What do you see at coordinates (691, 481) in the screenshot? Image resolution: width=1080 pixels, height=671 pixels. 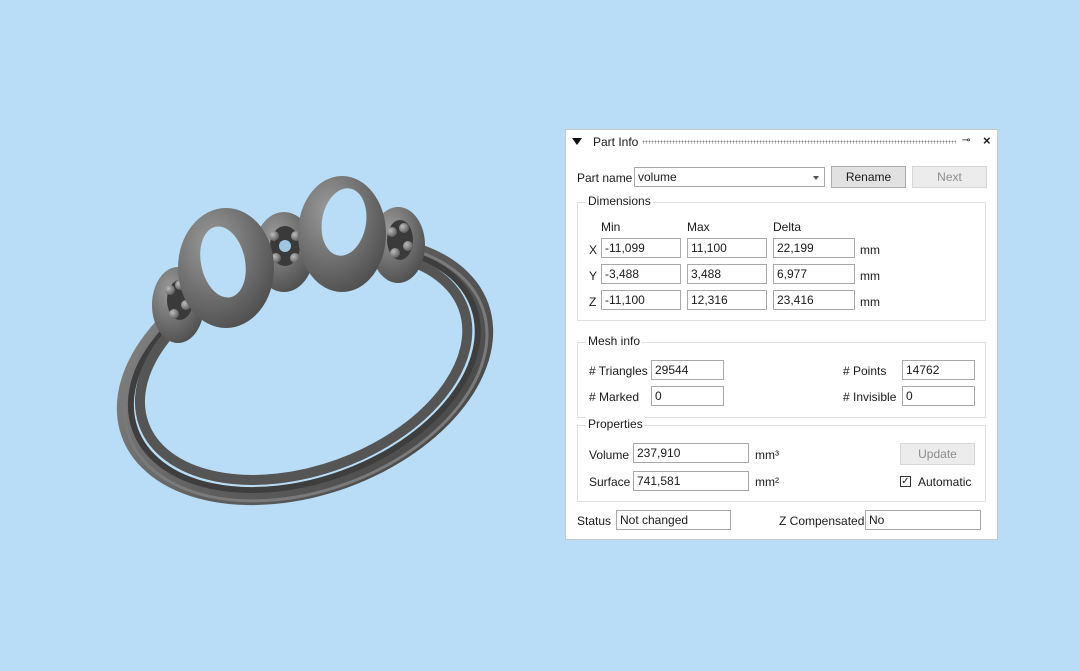 I see `surface-field: 741,581` at bounding box center [691, 481].